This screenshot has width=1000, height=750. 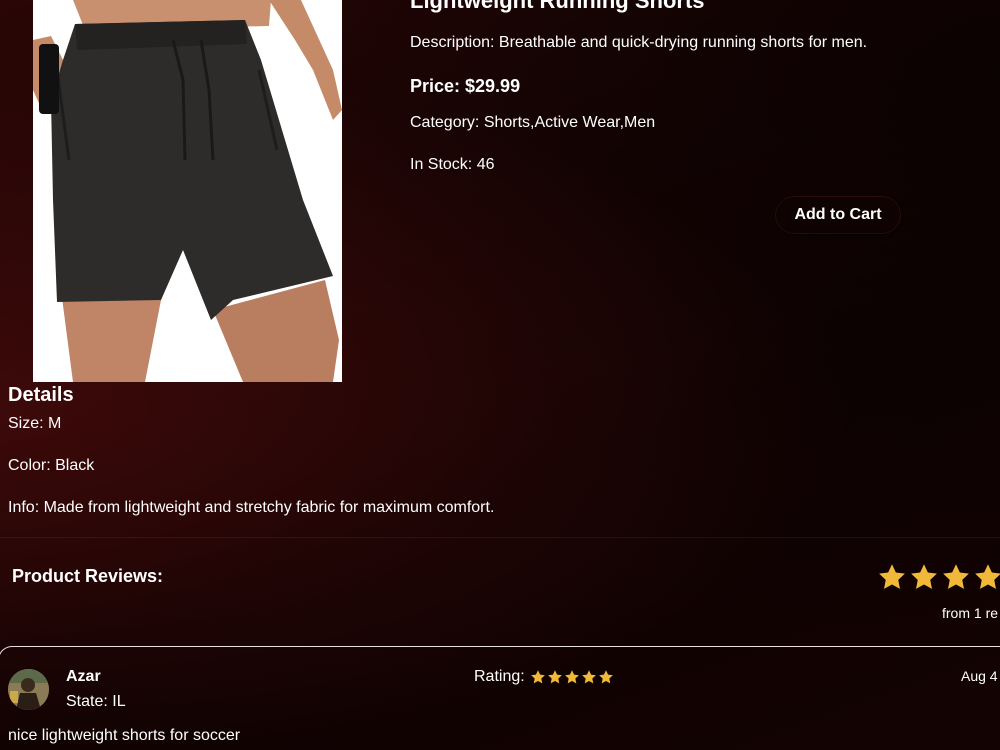 I want to click on detail-size: Size: M, so click(x=35, y=423).